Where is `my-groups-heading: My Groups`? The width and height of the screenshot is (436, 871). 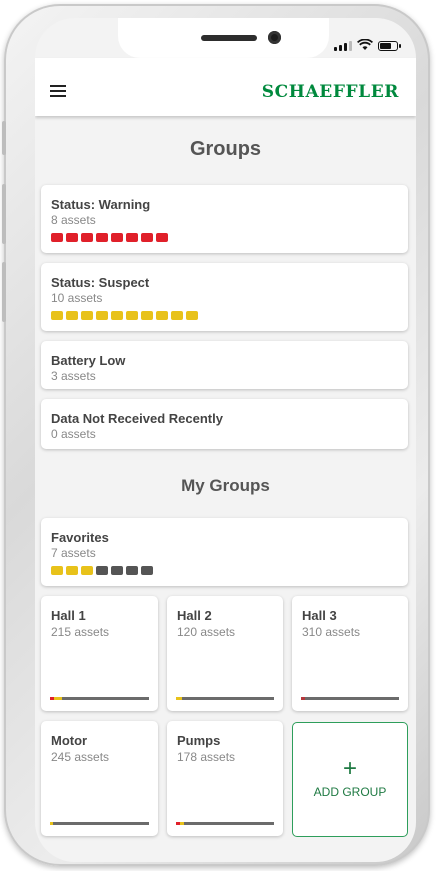 my-groups-heading: My Groups is located at coordinates (225, 485).